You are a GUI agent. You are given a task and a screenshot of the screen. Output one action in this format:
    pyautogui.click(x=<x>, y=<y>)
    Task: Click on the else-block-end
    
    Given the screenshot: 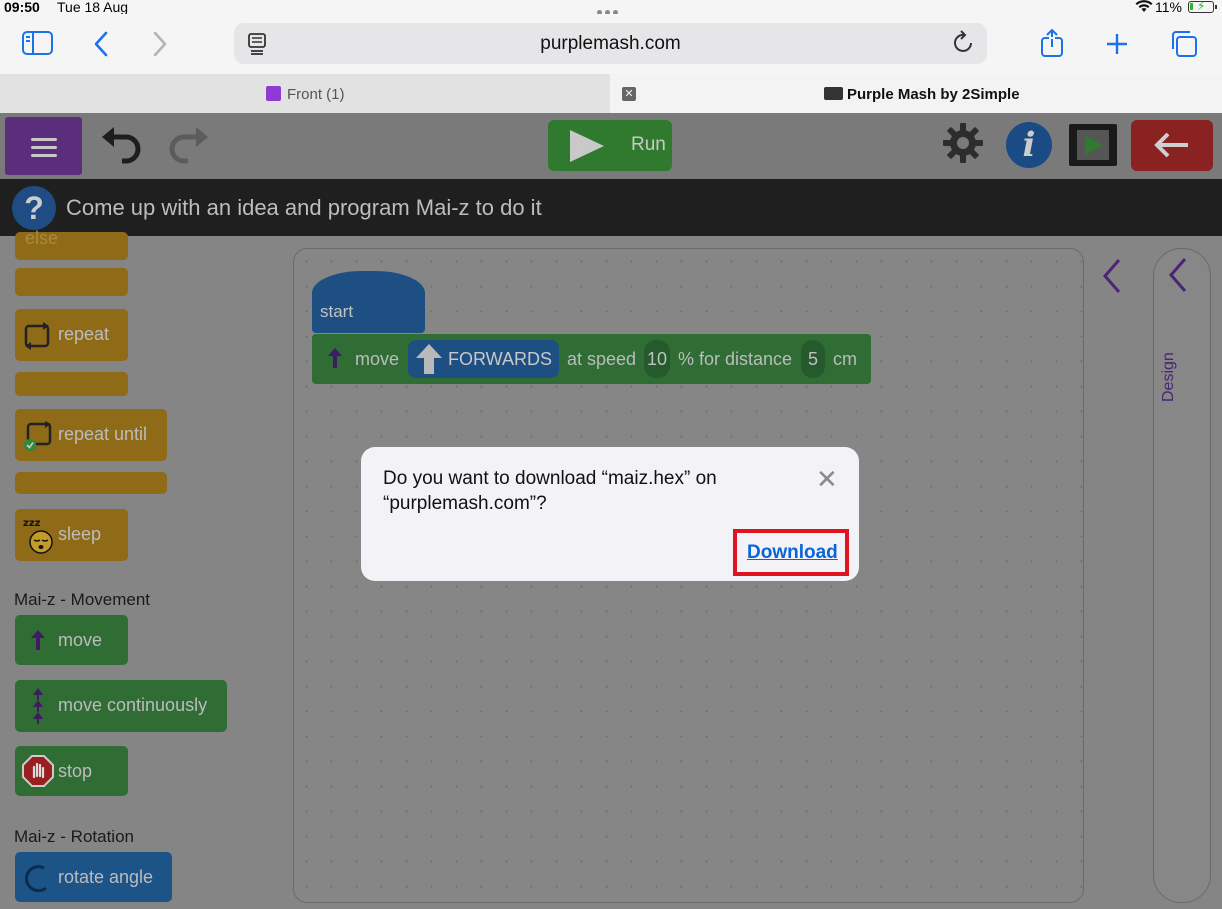 What is the action you would take?
    pyautogui.click(x=71, y=282)
    